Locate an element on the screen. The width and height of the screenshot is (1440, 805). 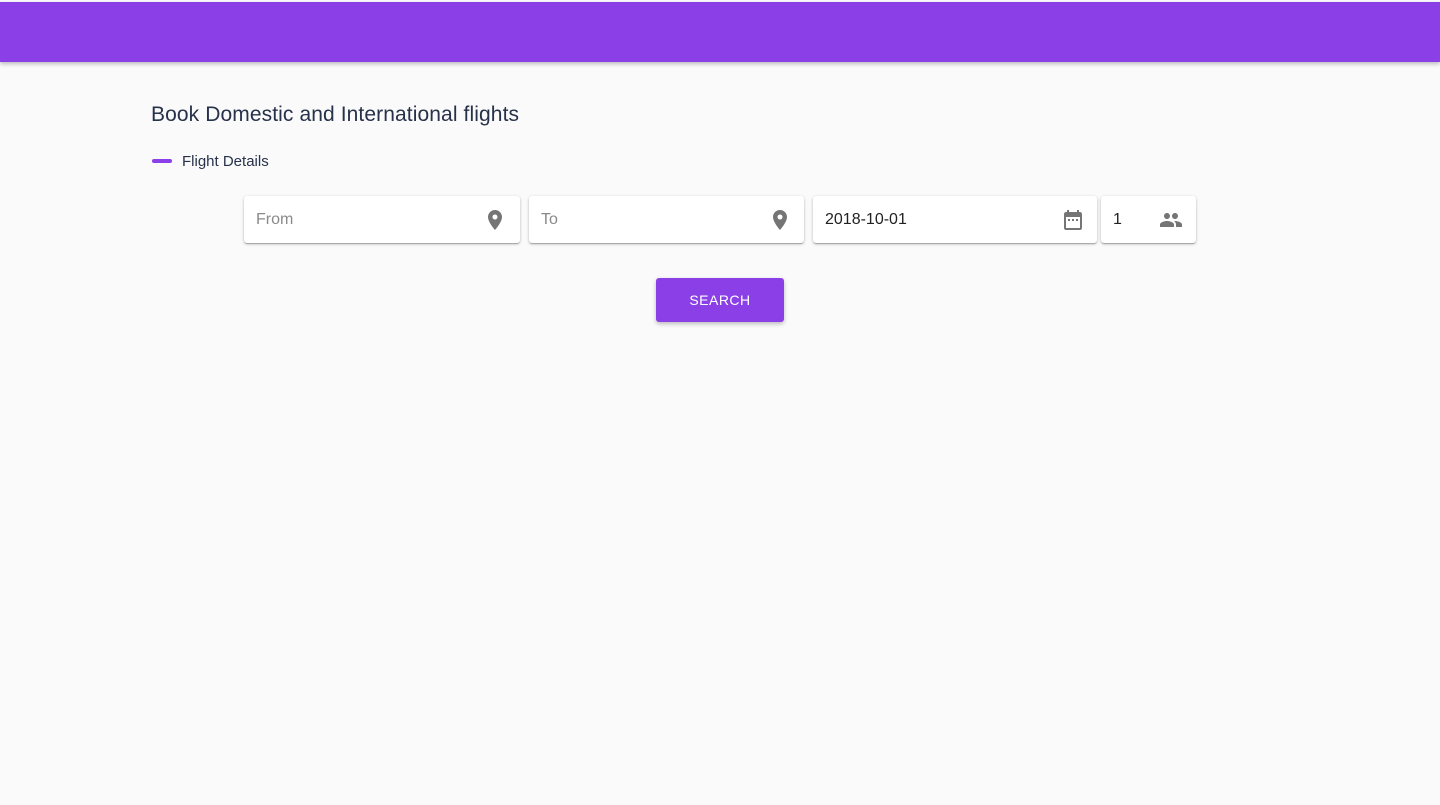
calendar-icon is located at coordinates (1073, 220).